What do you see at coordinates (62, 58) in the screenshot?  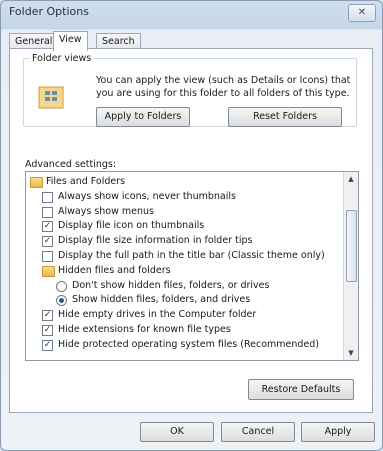 I see `folder-views-legend: Folder views` at bounding box center [62, 58].